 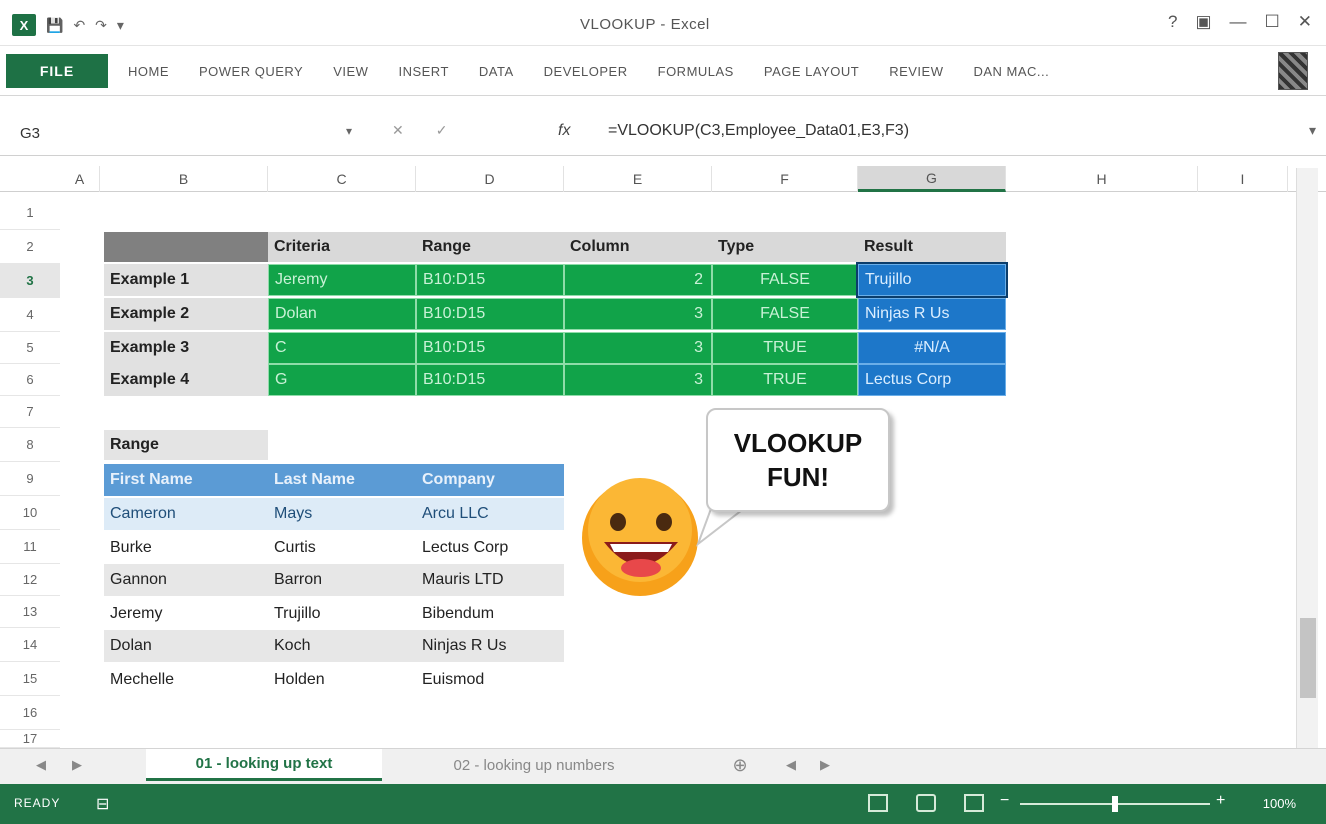 What do you see at coordinates (101, 25) in the screenshot?
I see `redo-icon: ↷` at bounding box center [101, 25].